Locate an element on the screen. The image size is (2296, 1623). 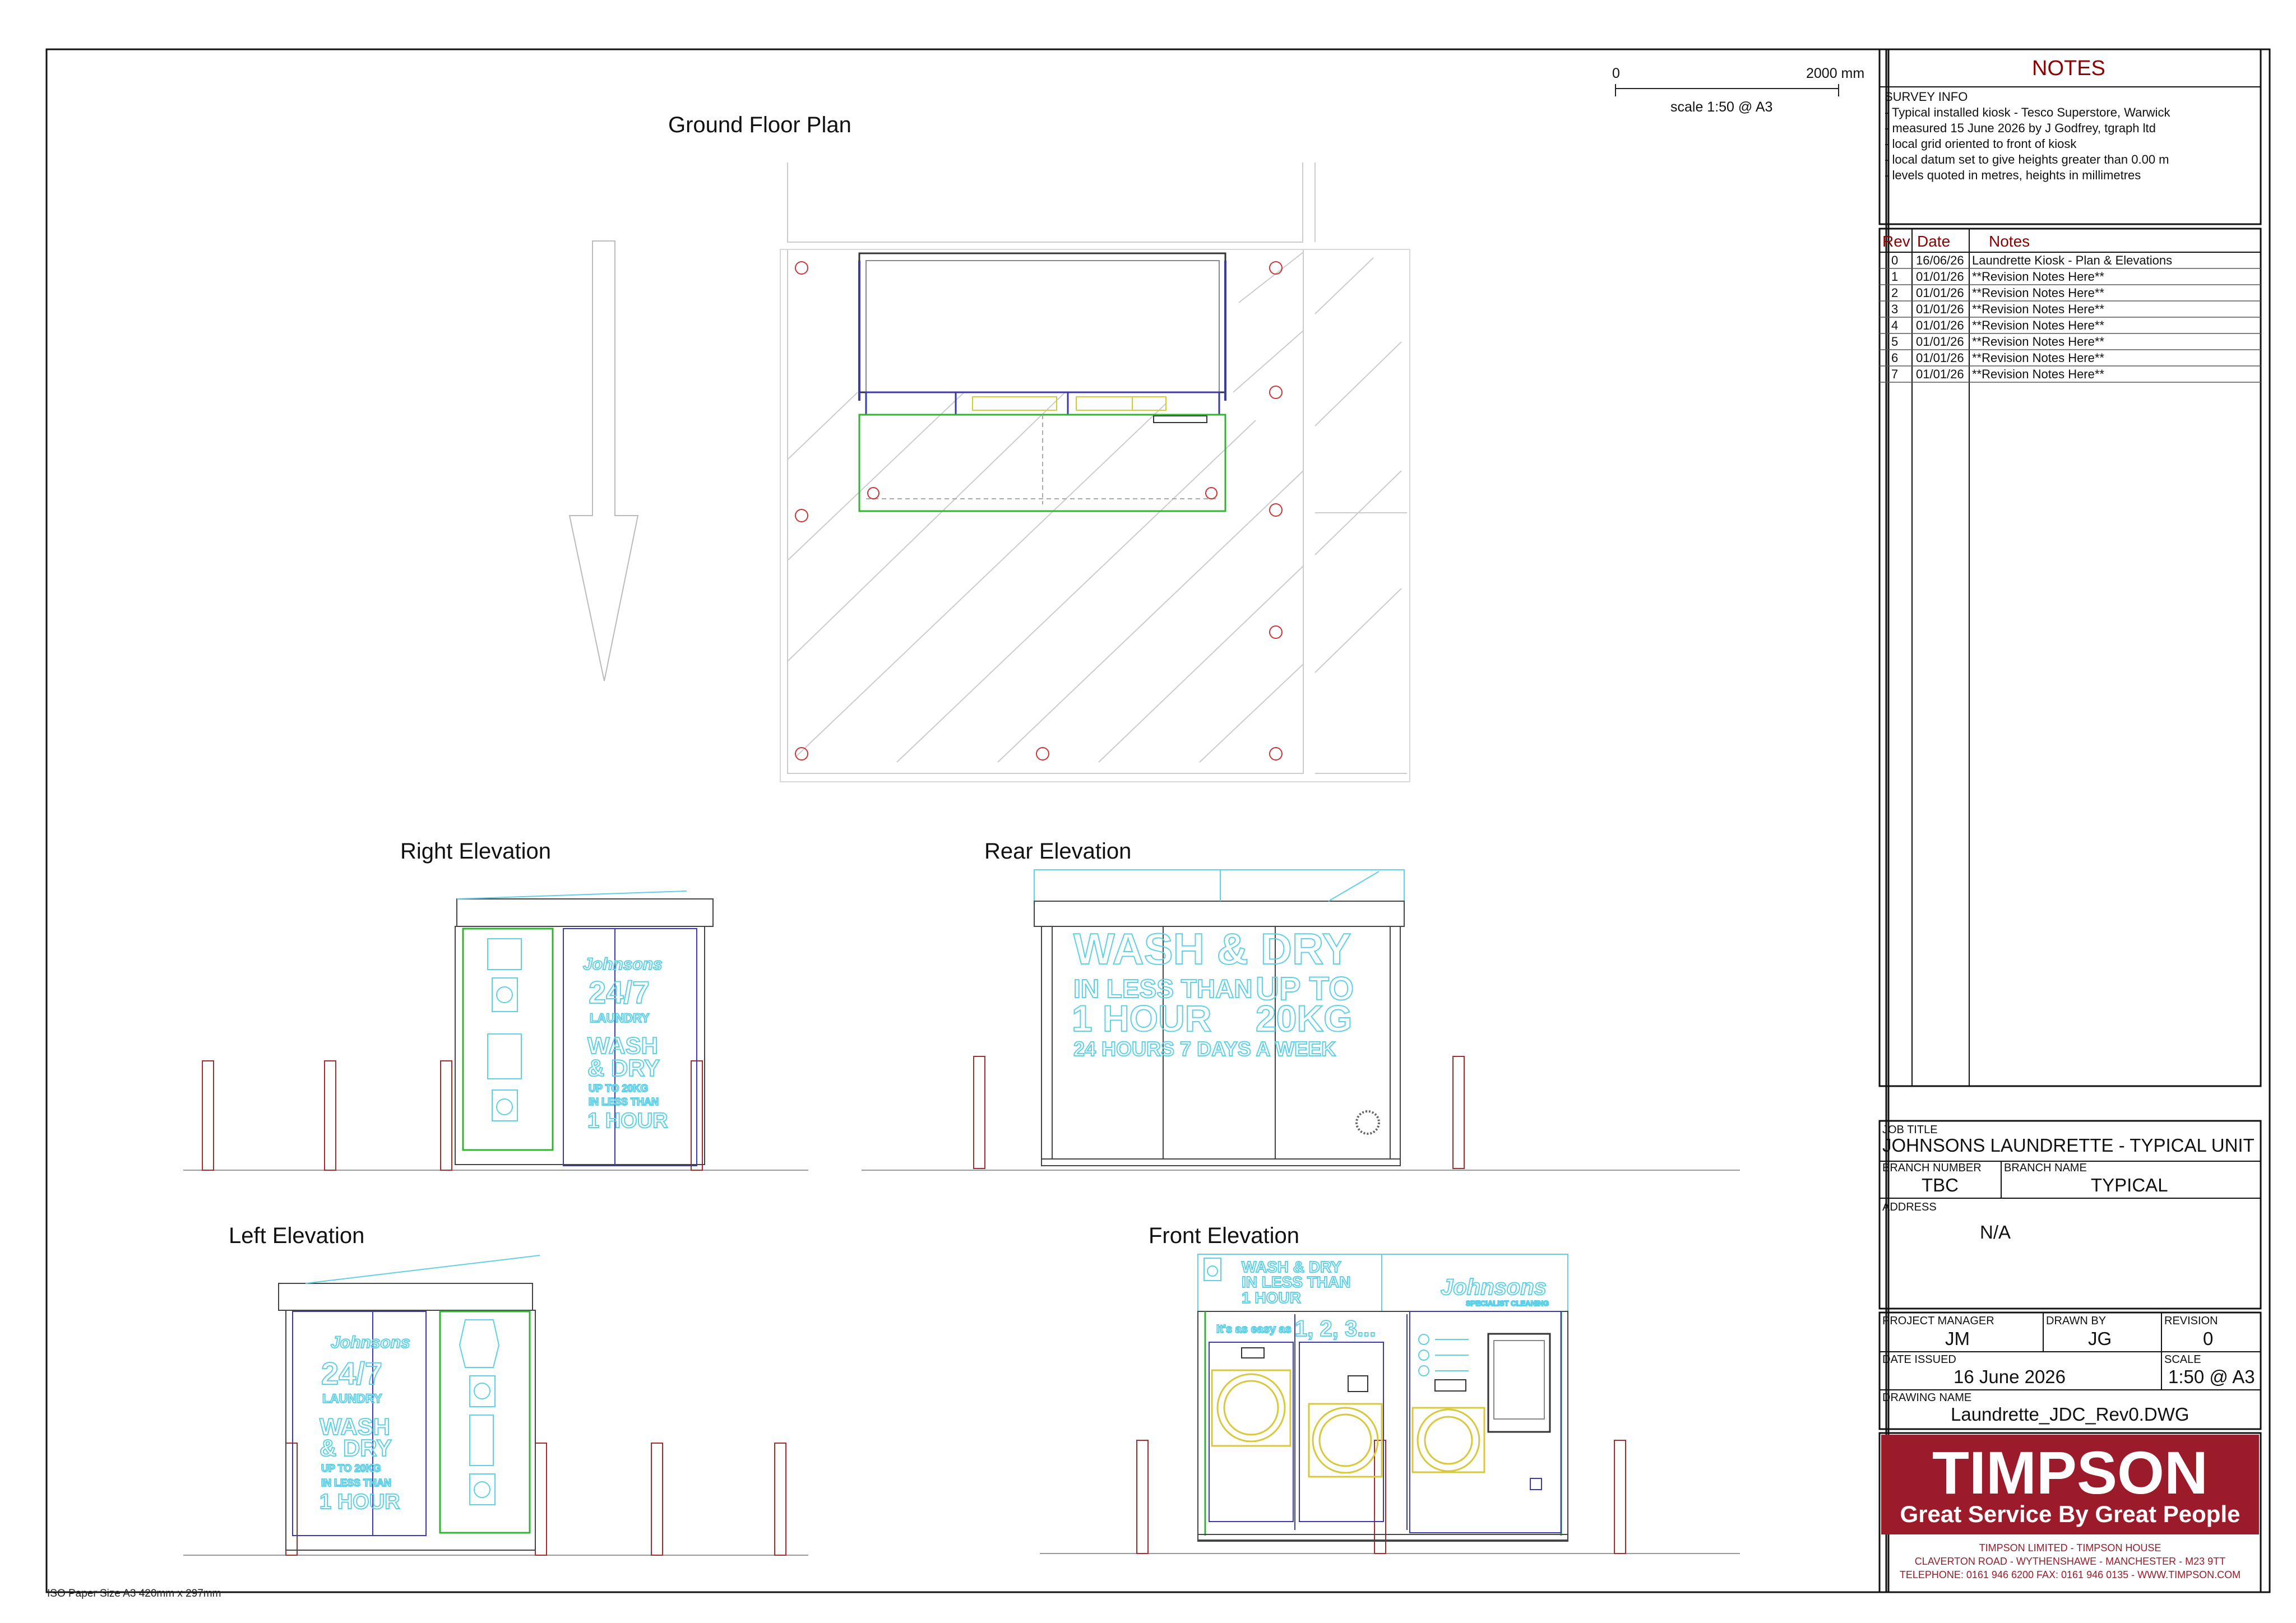
revision-row-rev: 7 is located at coordinates (1894, 374).